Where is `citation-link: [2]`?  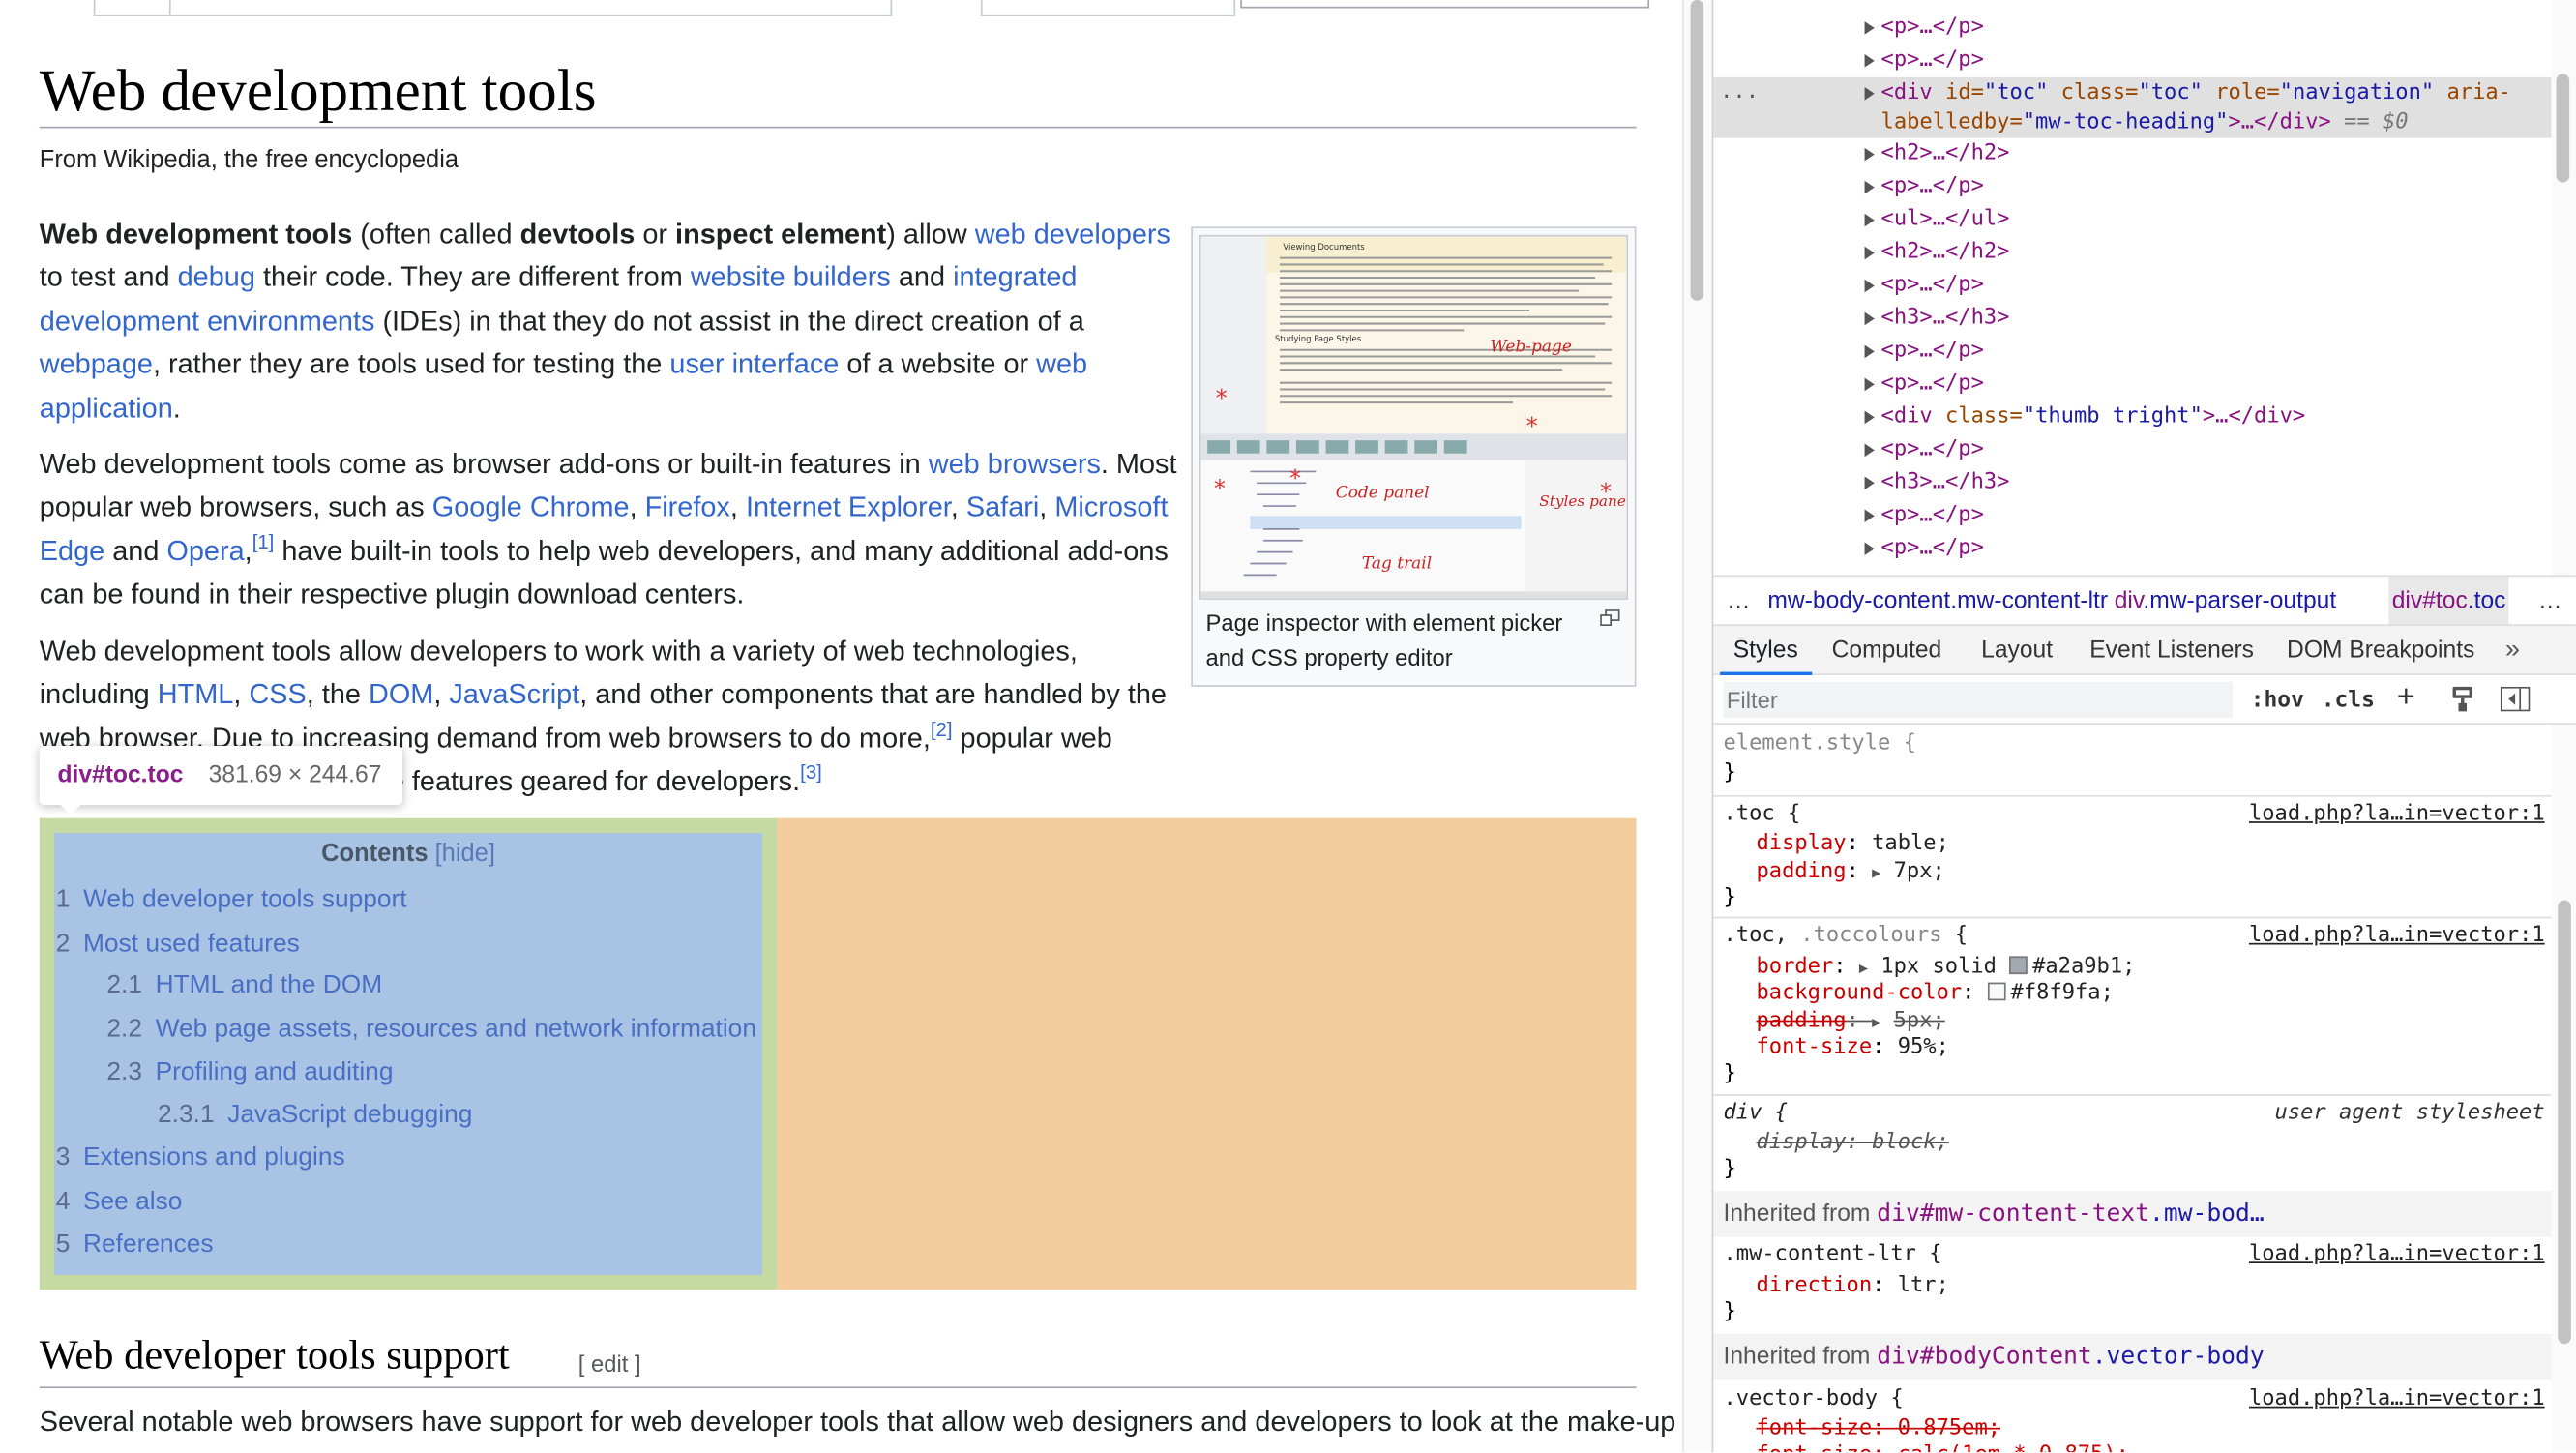 citation-link: [2] is located at coordinates (942, 729).